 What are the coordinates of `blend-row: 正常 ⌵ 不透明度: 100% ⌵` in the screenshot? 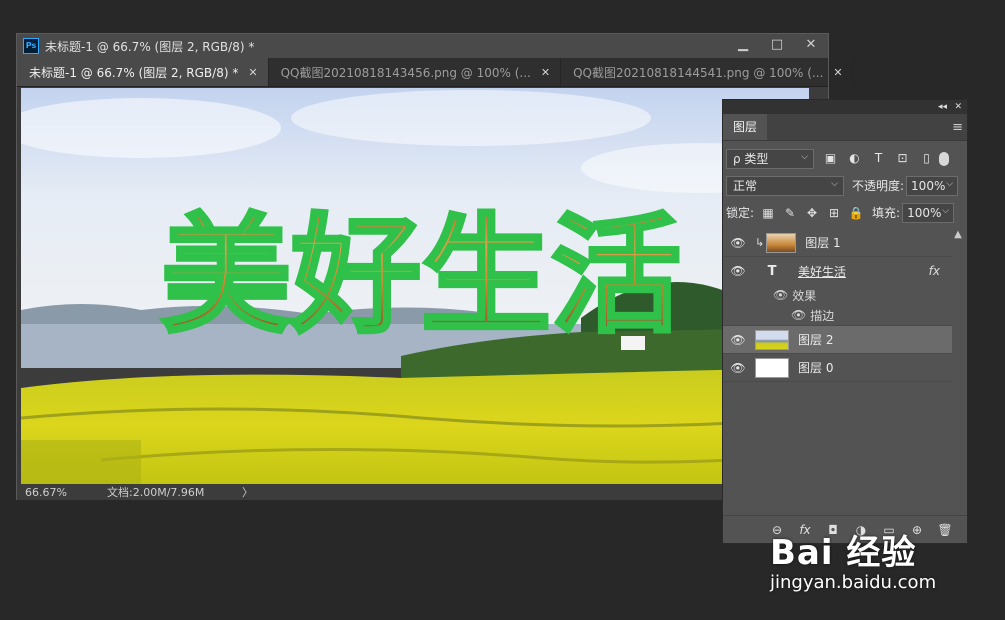 It's located at (845, 185).